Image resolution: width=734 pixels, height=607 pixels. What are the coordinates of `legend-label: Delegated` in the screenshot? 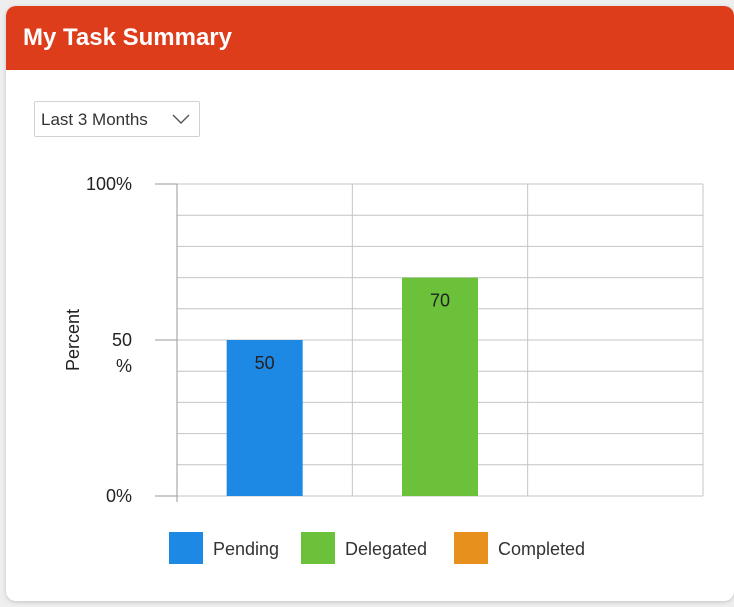 It's located at (386, 549).